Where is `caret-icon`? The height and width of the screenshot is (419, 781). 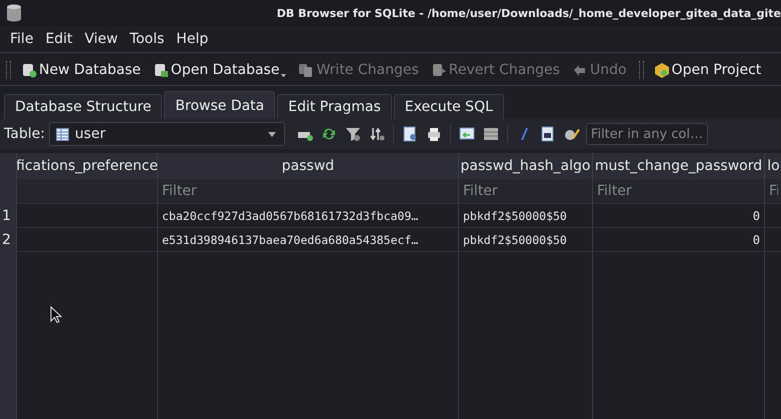 caret-icon is located at coordinates (283, 75).